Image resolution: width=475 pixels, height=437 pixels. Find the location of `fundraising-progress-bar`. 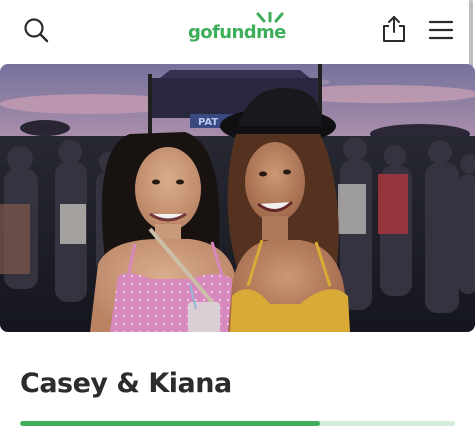

fundraising-progress-bar is located at coordinates (237, 423).